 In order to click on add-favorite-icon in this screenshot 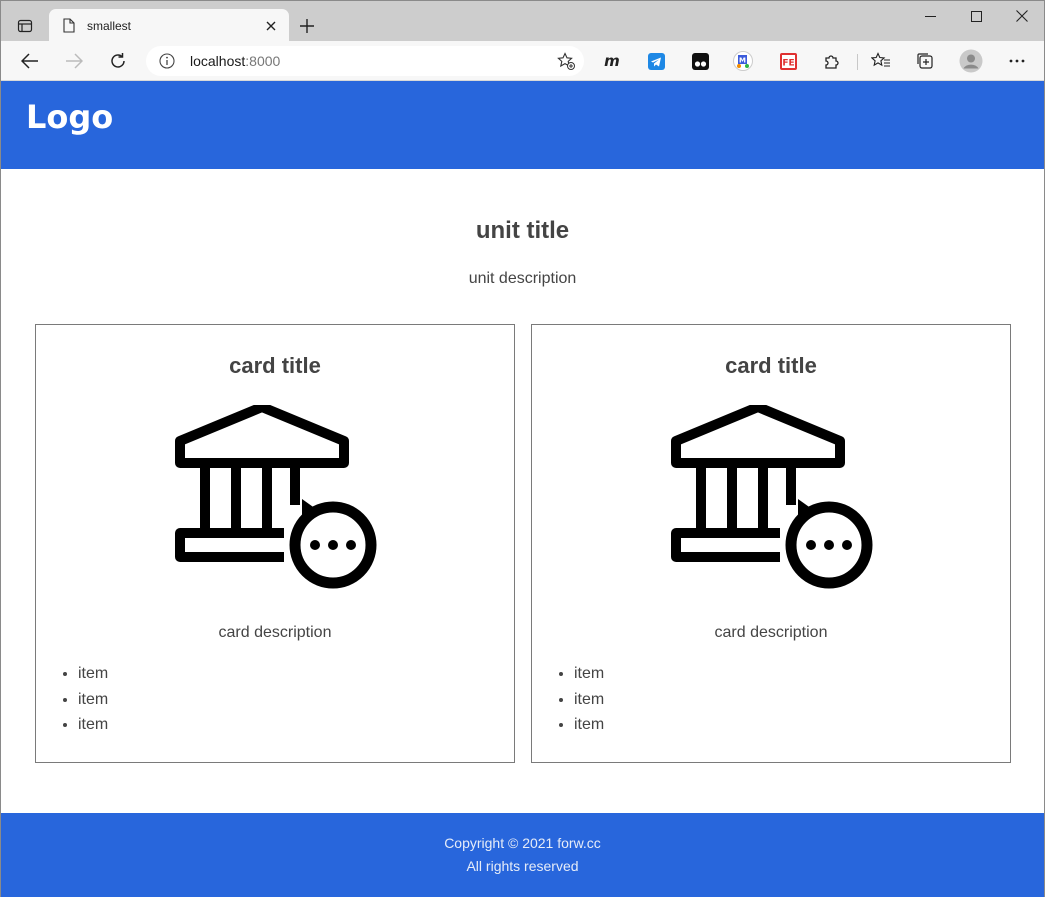, I will do `click(566, 61)`.